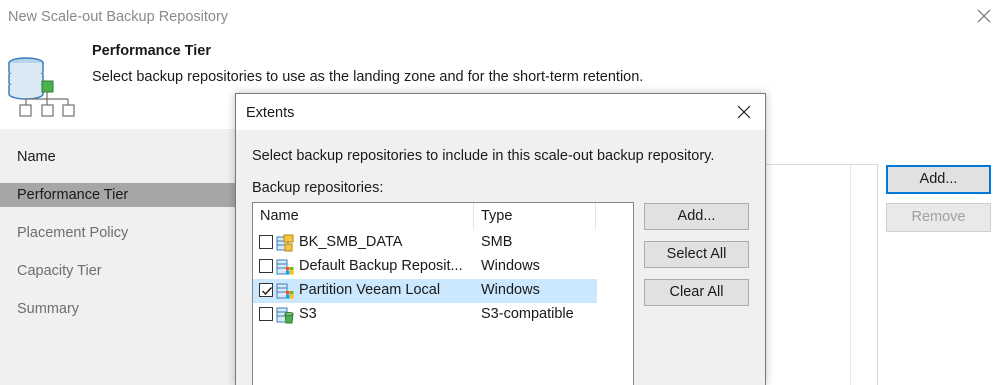 This screenshot has height=385, width=1003. Describe the element at coordinates (118, 157) in the screenshot. I see `nav-step-name: Name` at that location.